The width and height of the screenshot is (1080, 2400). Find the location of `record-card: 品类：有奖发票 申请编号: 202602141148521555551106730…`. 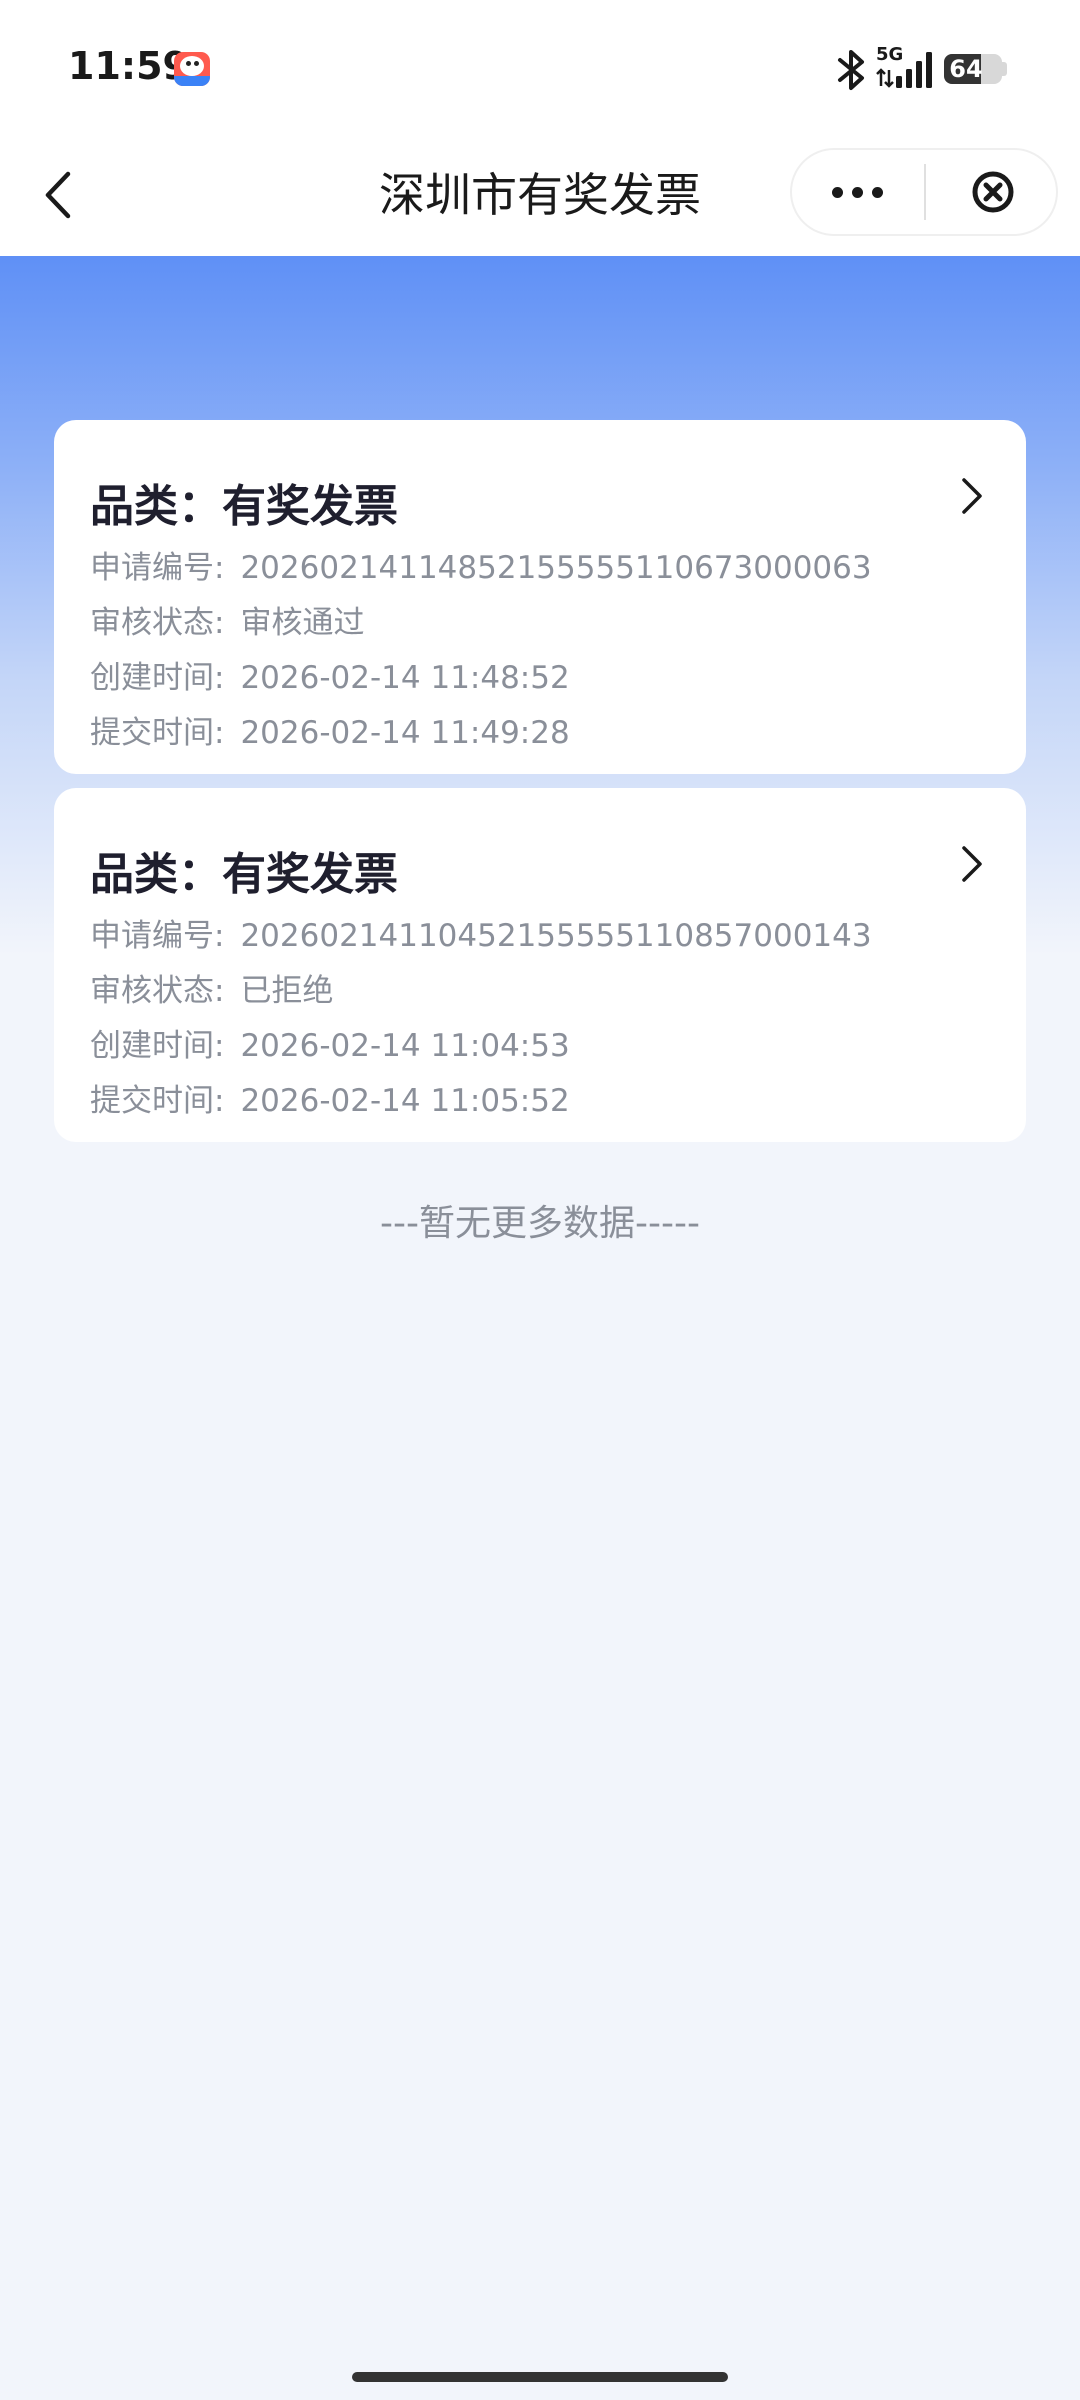

record-card: 品类：有奖发票 申请编号: 202602141148521555551106730… is located at coordinates (540, 597).